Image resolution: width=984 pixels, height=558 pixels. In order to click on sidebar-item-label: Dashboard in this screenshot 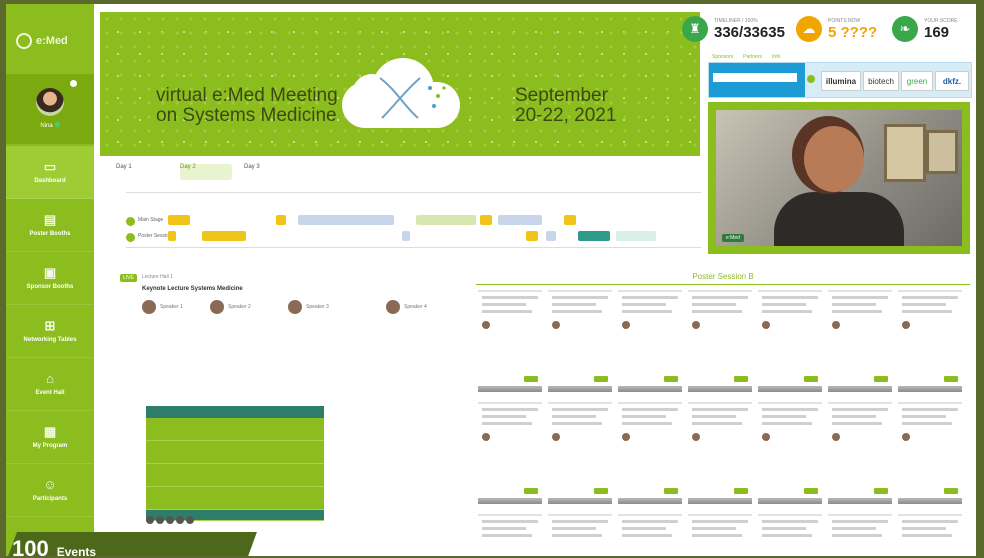, I will do `click(50, 181)`.